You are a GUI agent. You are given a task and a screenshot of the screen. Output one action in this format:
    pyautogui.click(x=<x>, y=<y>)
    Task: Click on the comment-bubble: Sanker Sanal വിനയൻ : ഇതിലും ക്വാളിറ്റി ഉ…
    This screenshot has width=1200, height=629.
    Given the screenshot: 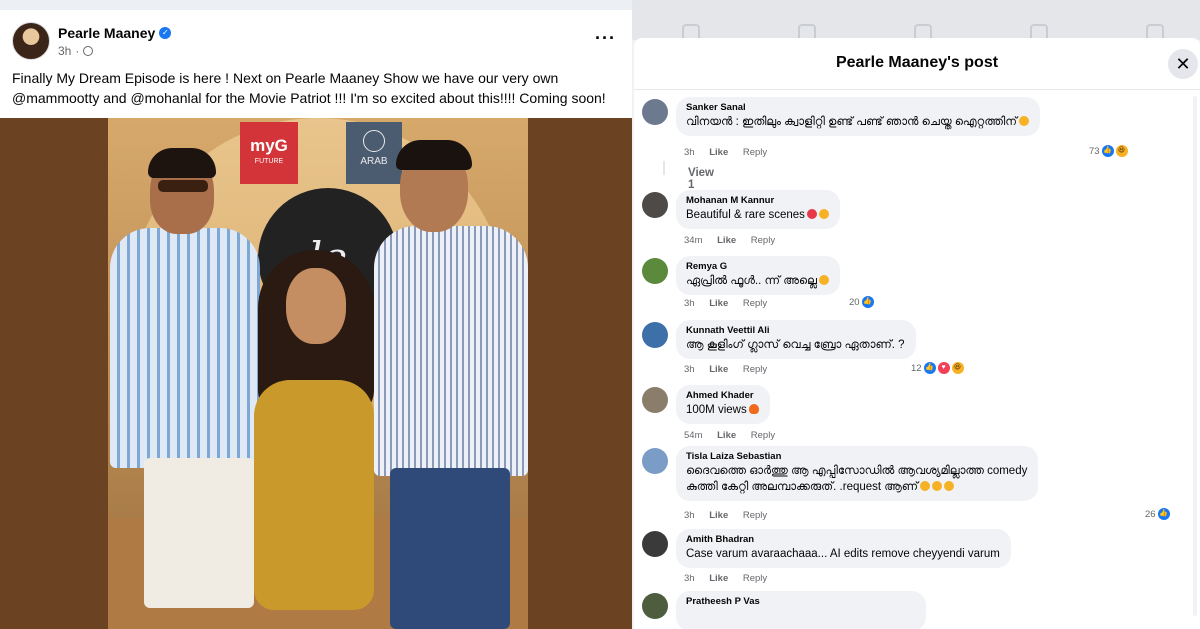 What is the action you would take?
    pyautogui.click(x=858, y=116)
    